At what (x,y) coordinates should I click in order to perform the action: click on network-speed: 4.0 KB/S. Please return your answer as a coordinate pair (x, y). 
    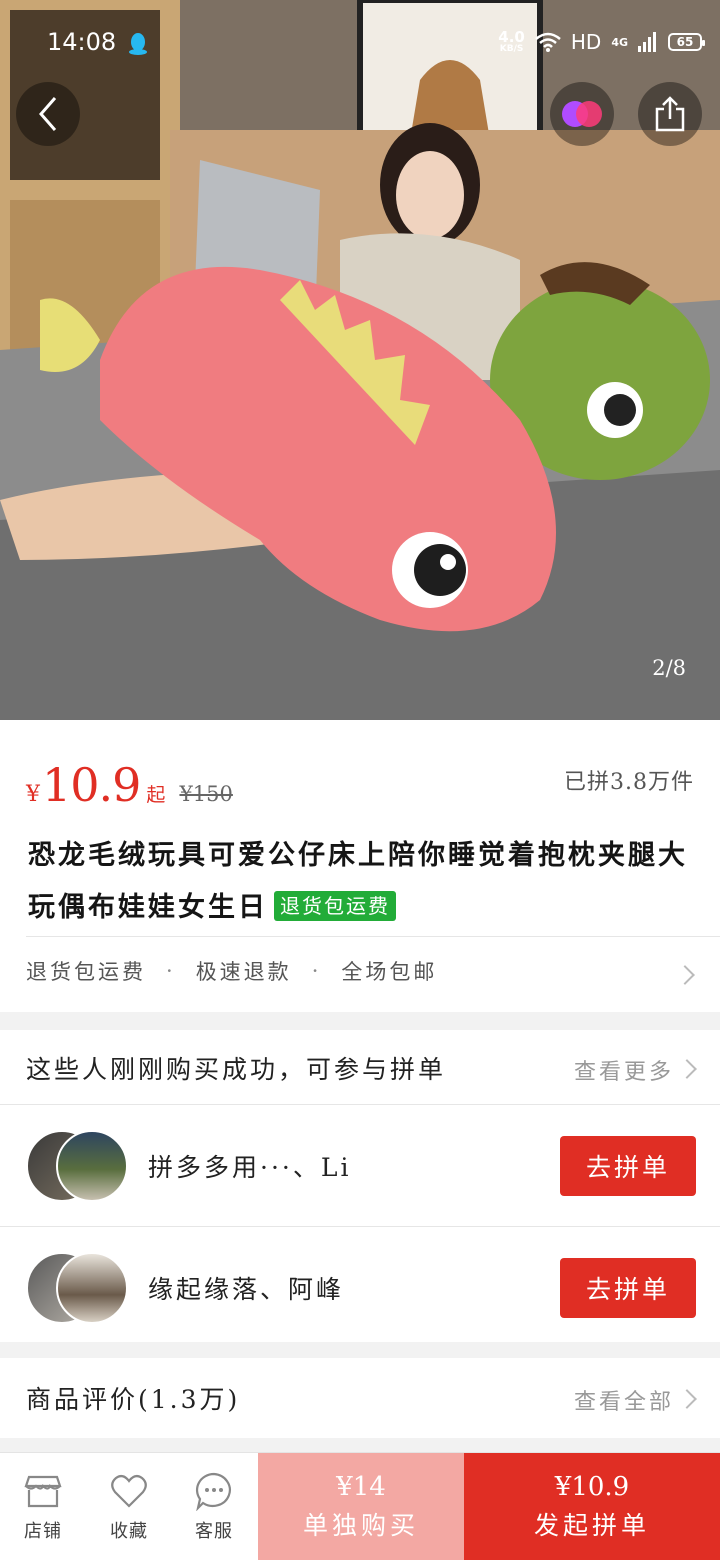
    Looking at the image, I should click on (511, 42).